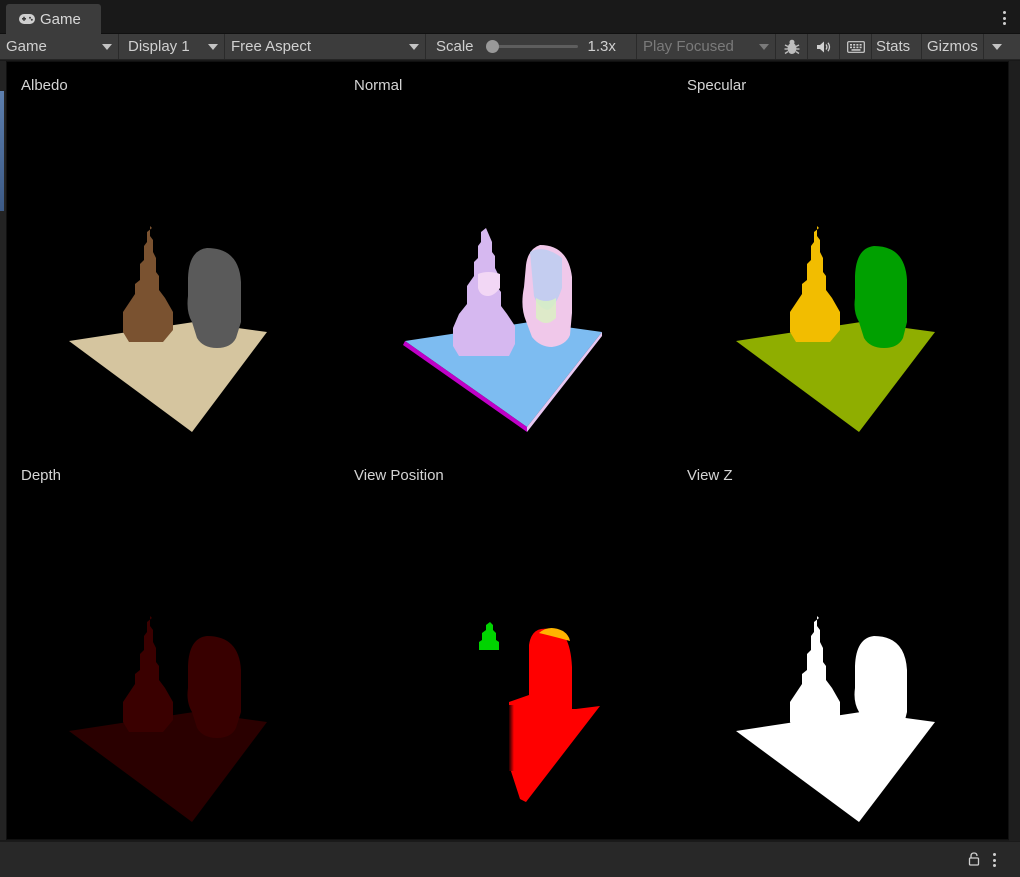  I want to click on bottom-bar, so click(510, 859).